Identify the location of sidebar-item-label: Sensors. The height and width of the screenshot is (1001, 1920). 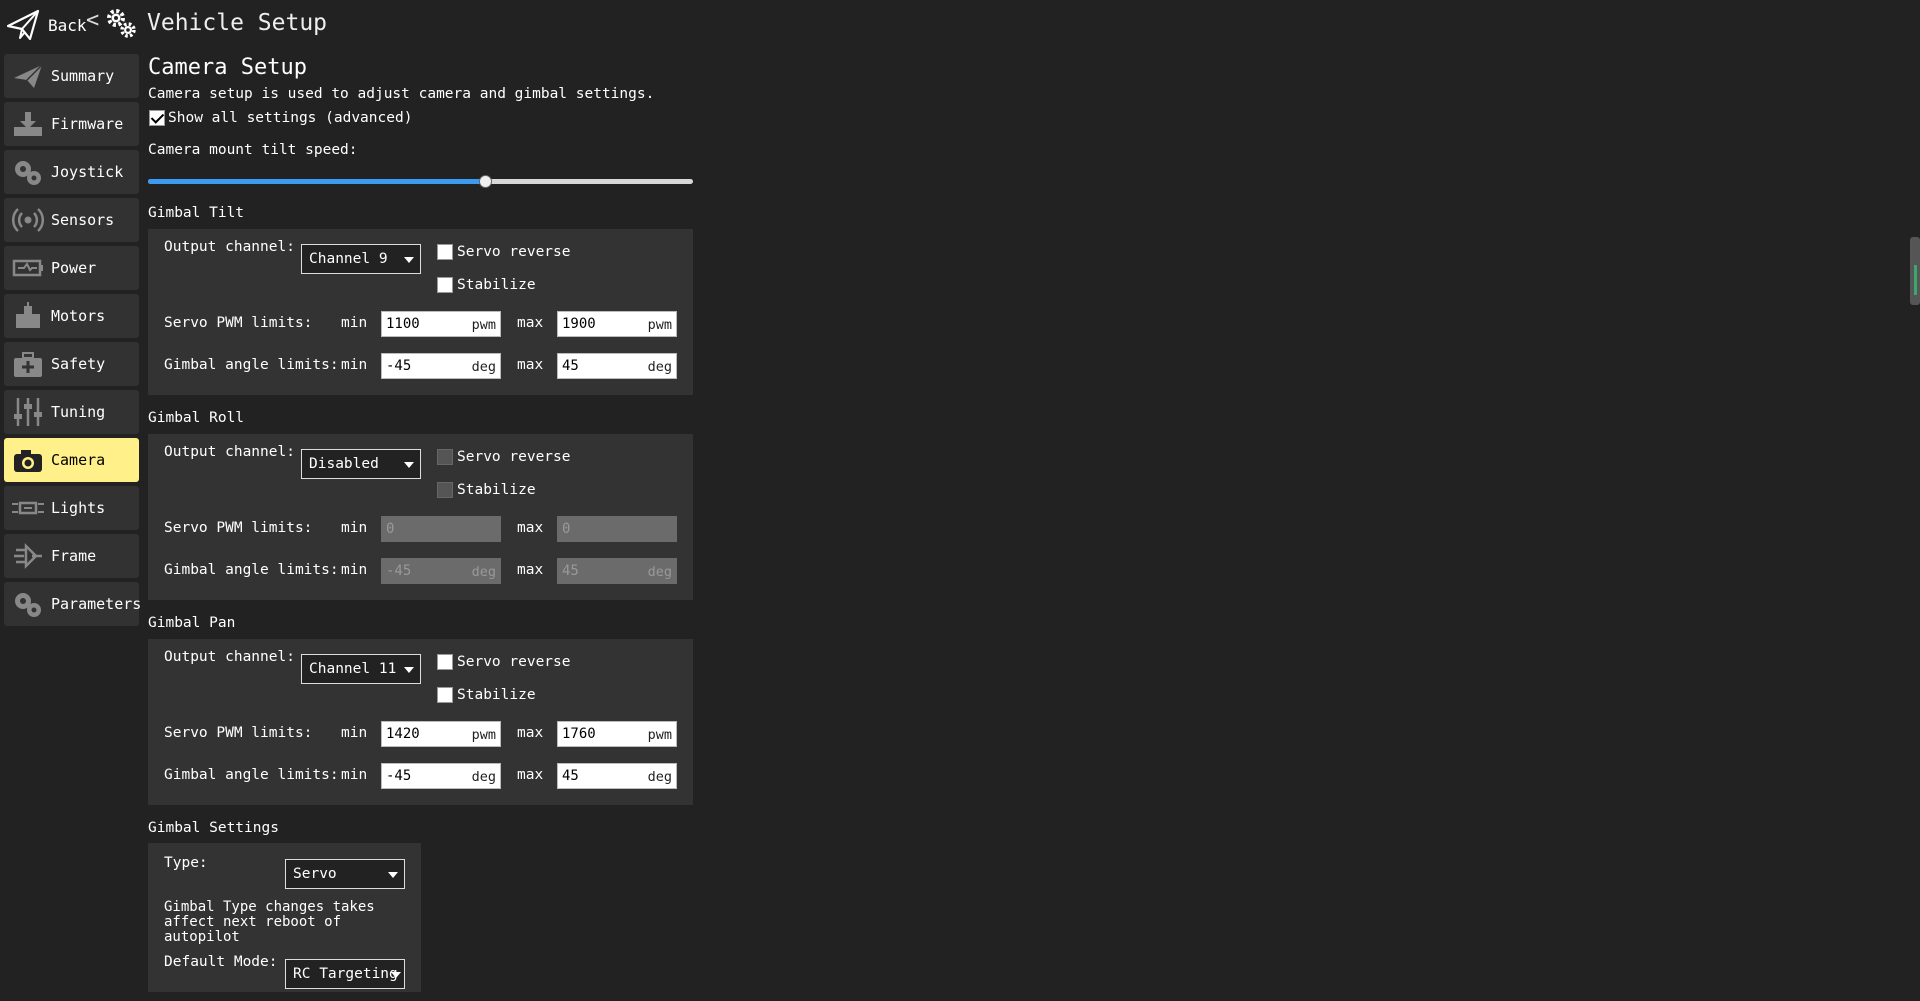
(83, 220).